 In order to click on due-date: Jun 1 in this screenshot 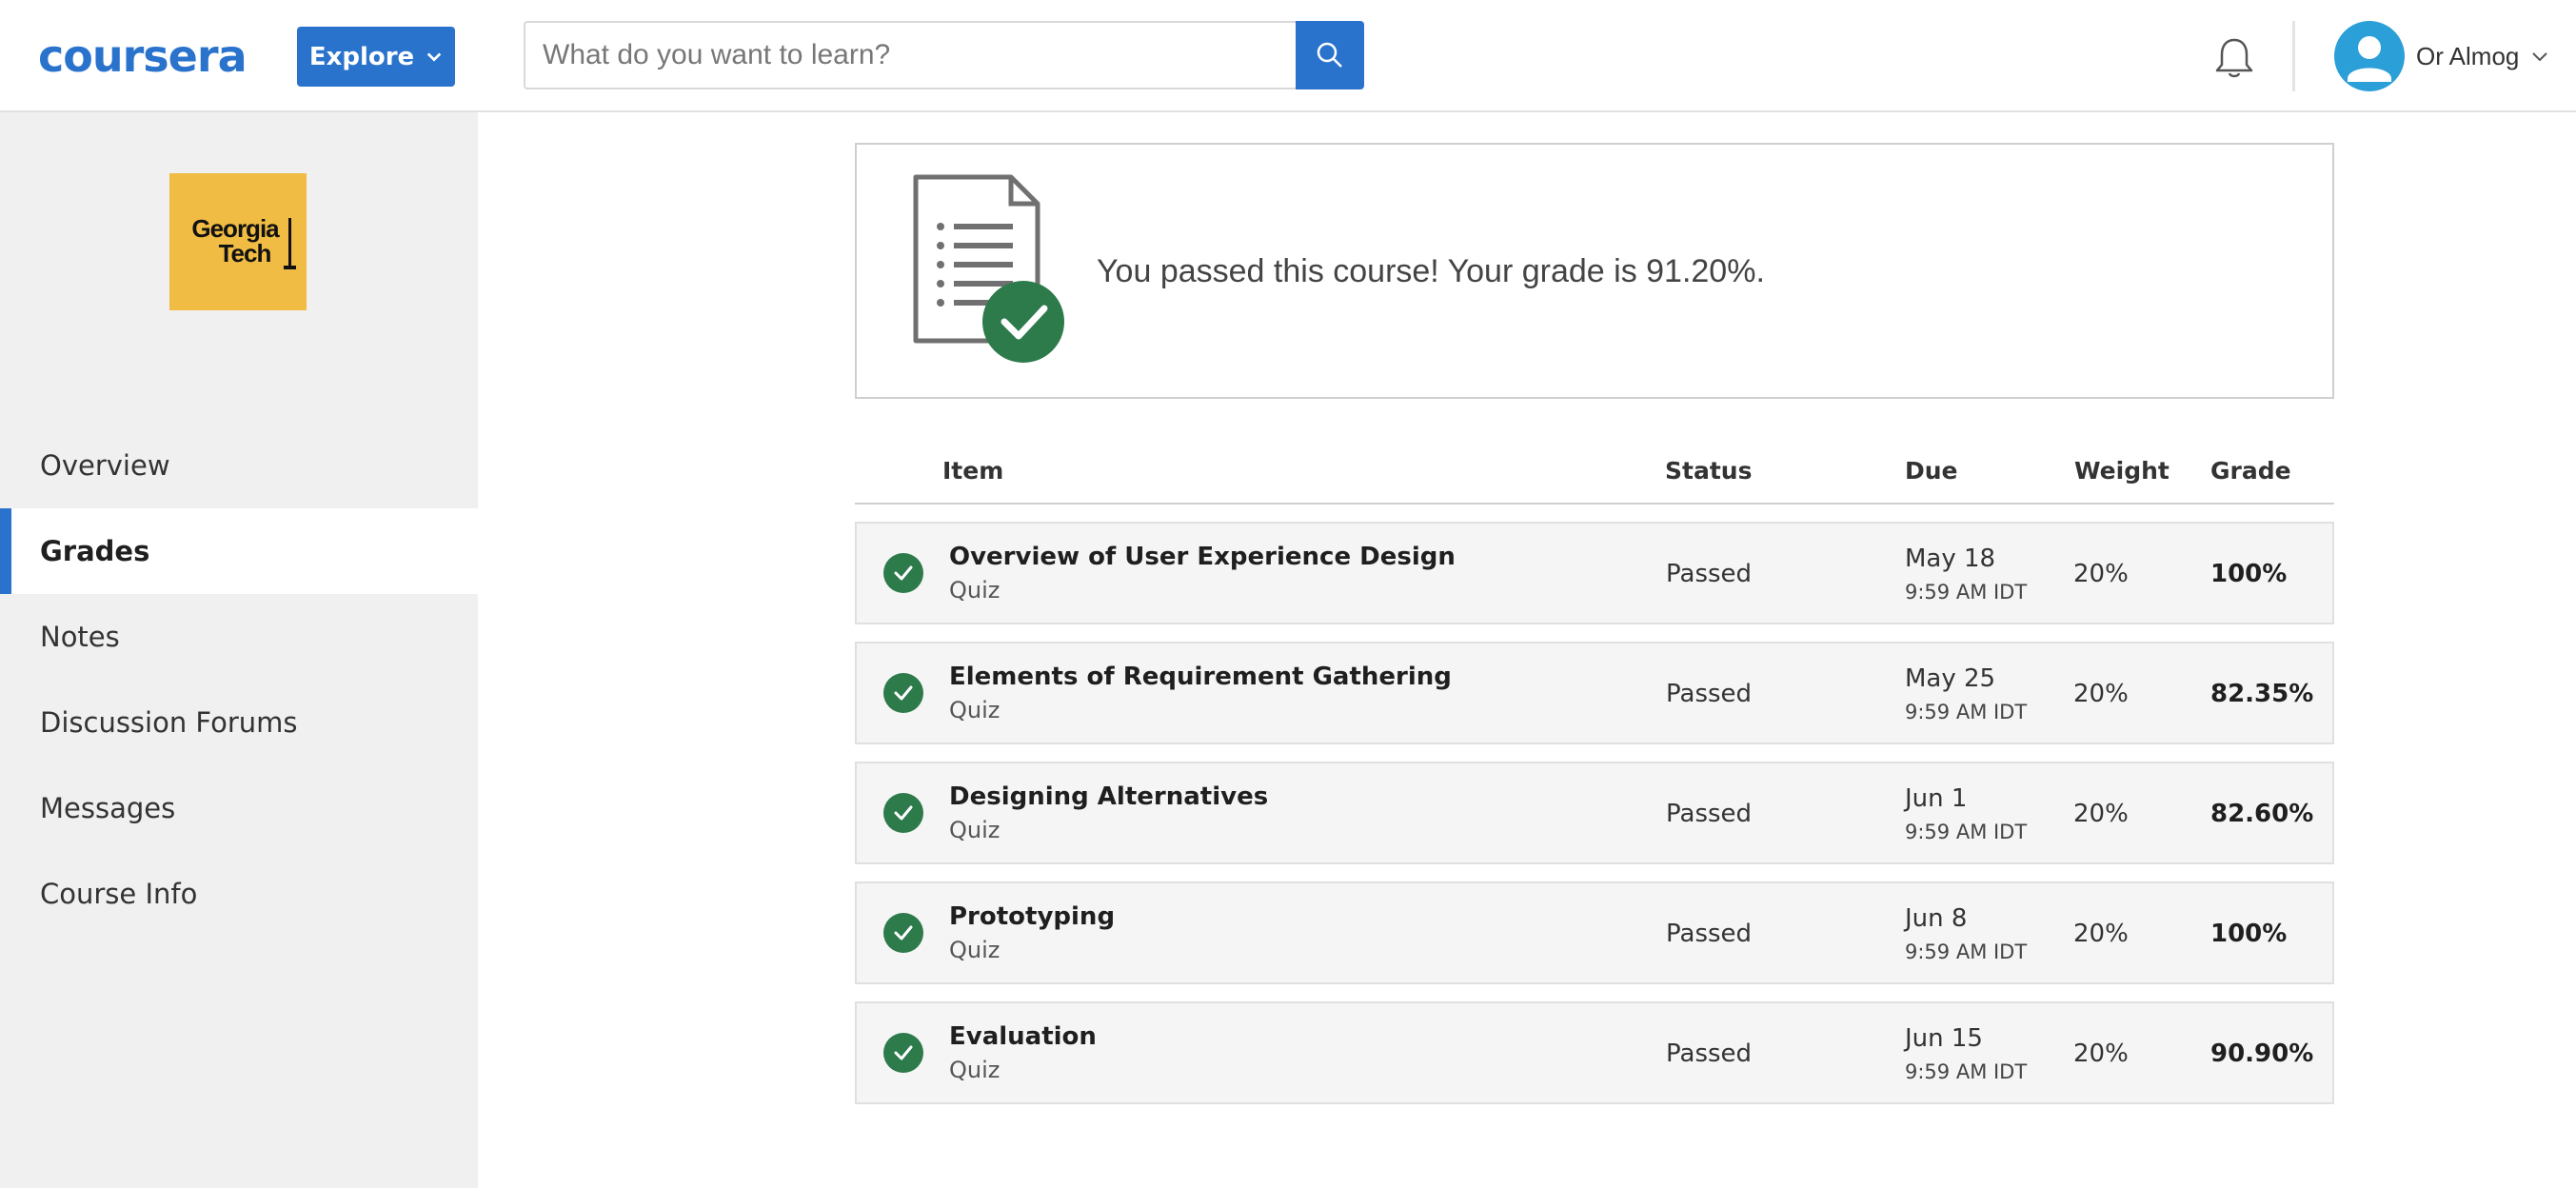, I will do `click(1936, 798)`.